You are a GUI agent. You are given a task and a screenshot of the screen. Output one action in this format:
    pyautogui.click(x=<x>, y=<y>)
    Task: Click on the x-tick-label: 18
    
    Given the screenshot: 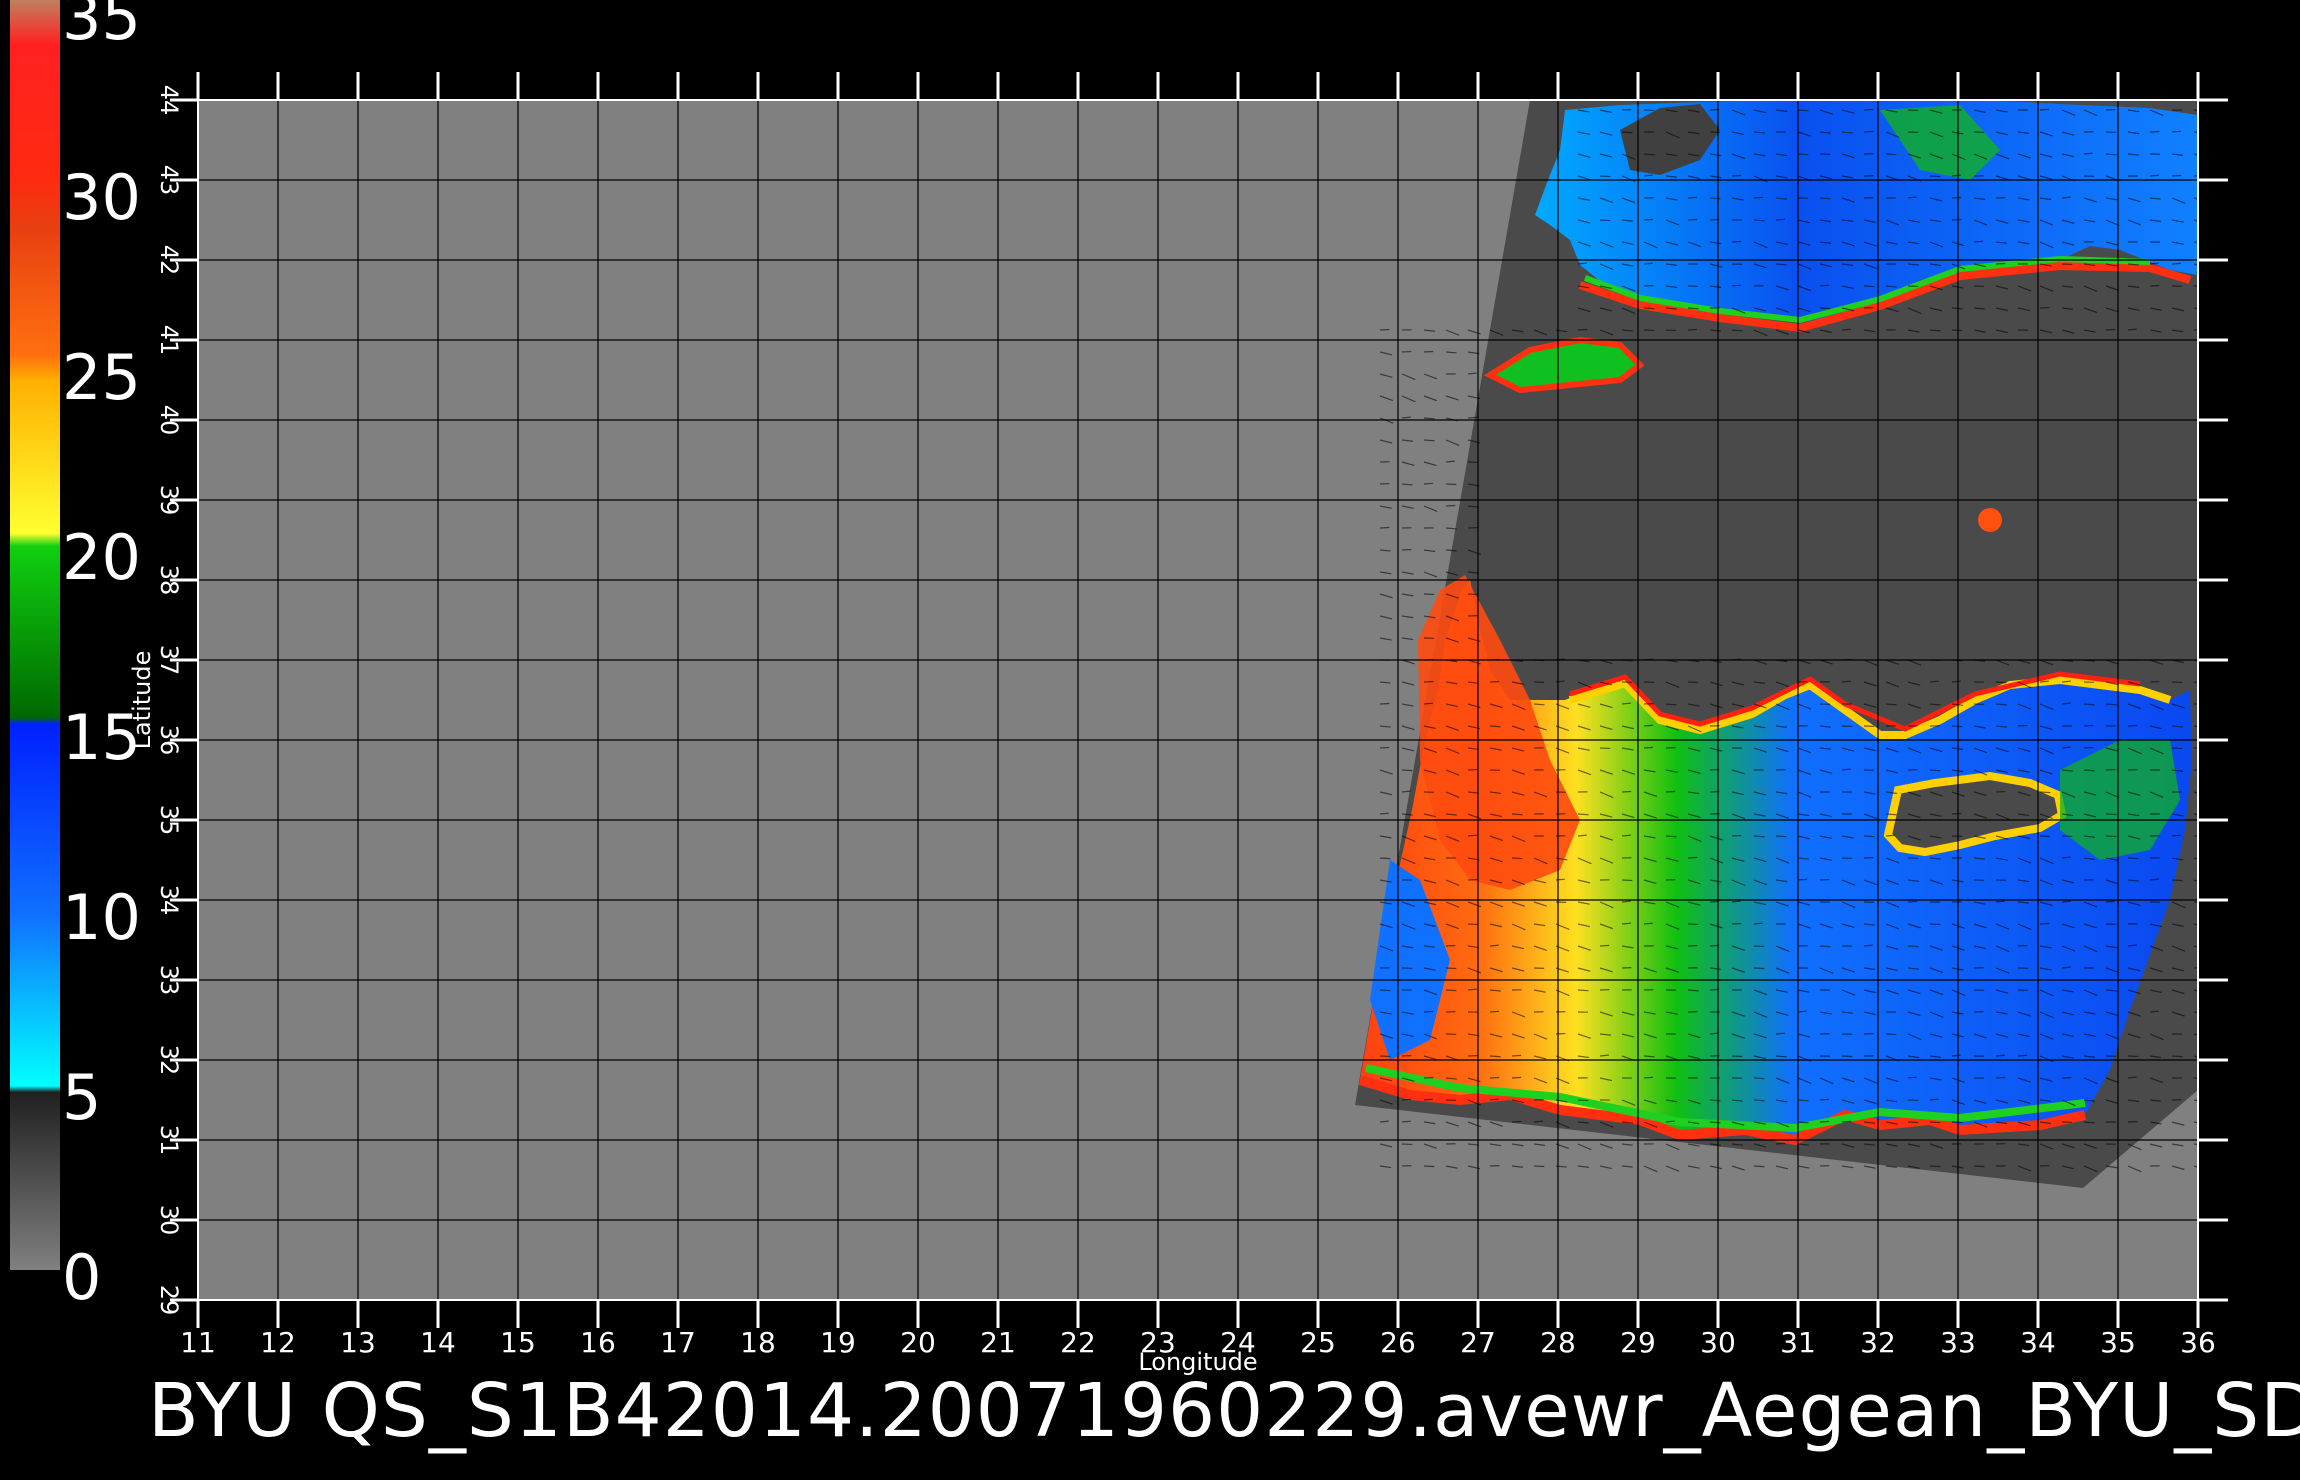 What is the action you would take?
    pyautogui.click(x=758, y=1342)
    